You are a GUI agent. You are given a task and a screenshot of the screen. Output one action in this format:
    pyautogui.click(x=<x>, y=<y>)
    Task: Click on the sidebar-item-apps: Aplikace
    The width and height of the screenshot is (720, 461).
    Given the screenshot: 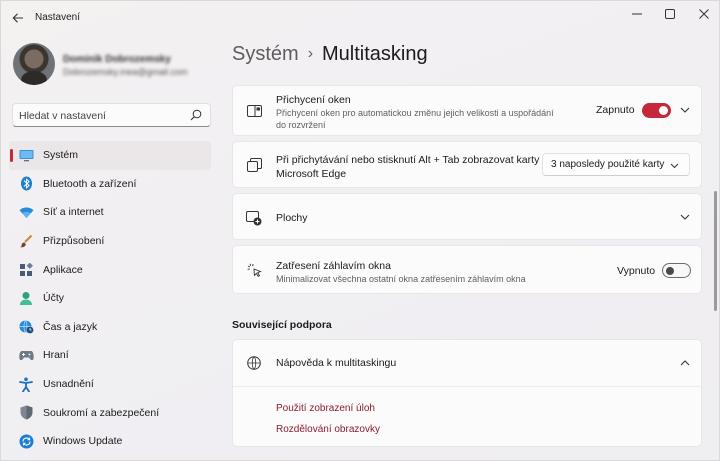 What is the action you would take?
    pyautogui.click(x=110, y=269)
    